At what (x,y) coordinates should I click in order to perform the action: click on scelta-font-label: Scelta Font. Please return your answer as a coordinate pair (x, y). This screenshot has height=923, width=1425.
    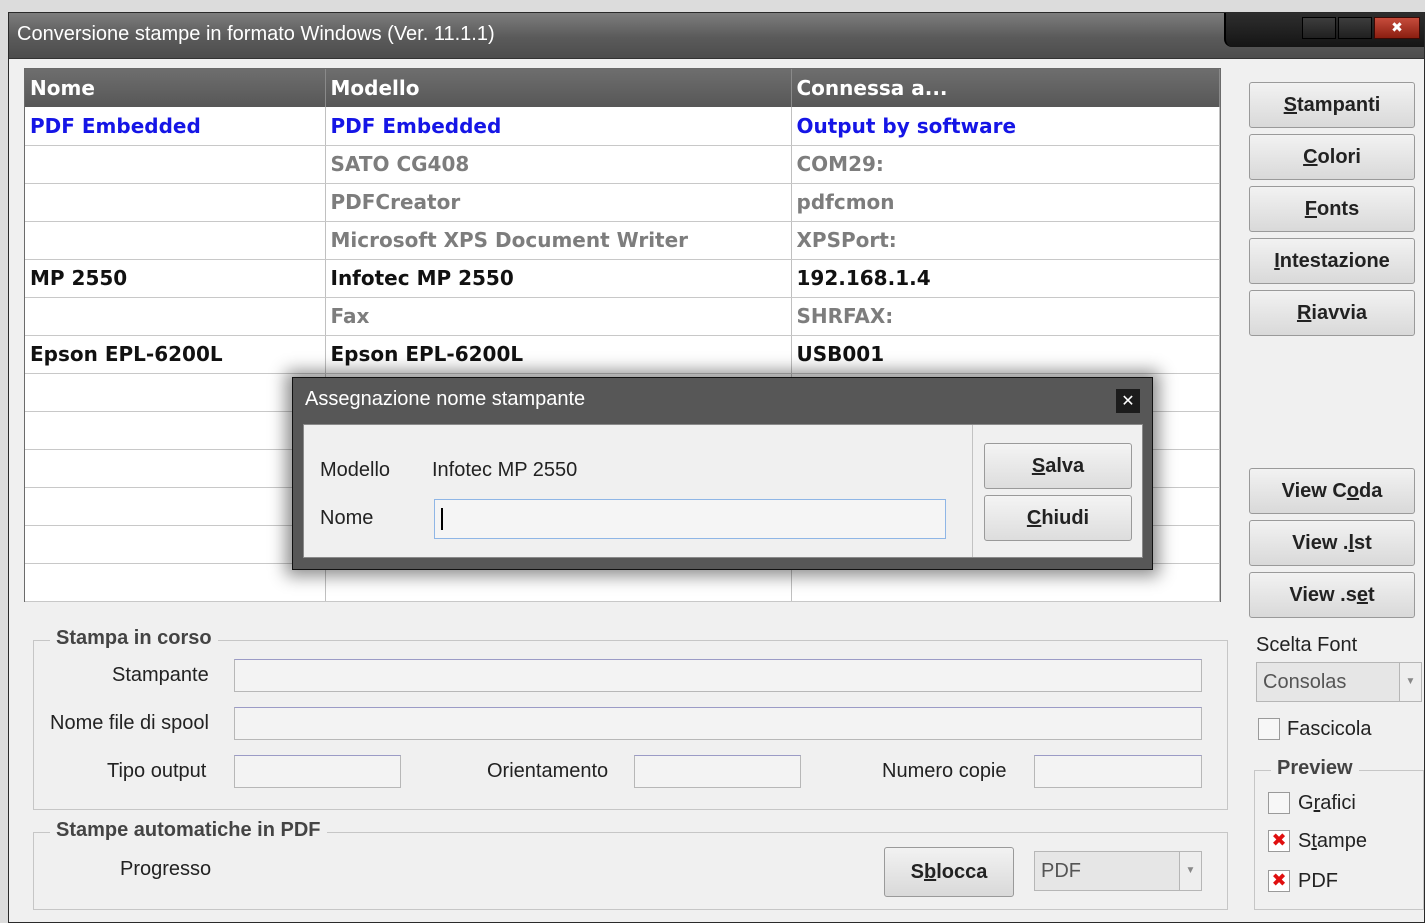
    Looking at the image, I should click on (1307, 645).